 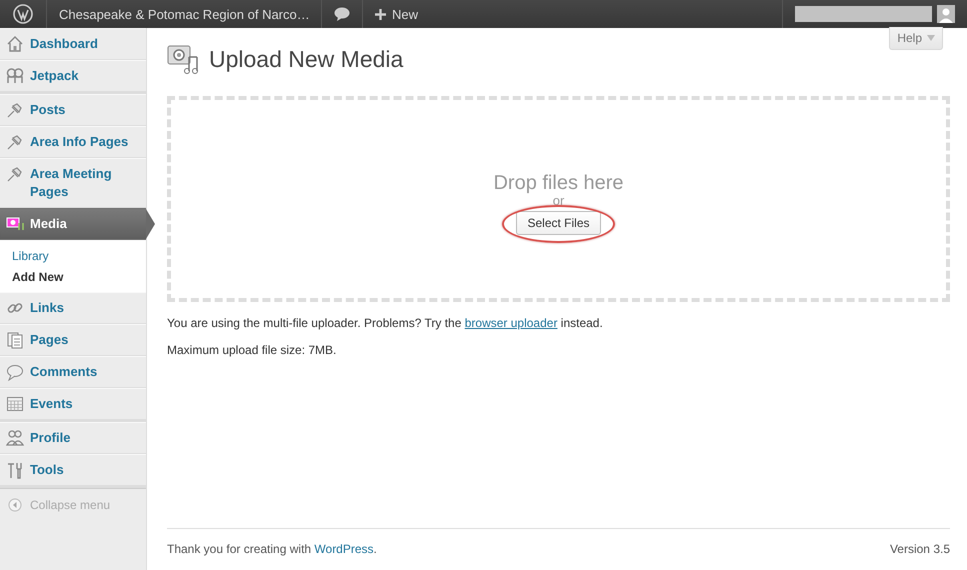 I want to click on house-icon, so click(x=15, y=44).